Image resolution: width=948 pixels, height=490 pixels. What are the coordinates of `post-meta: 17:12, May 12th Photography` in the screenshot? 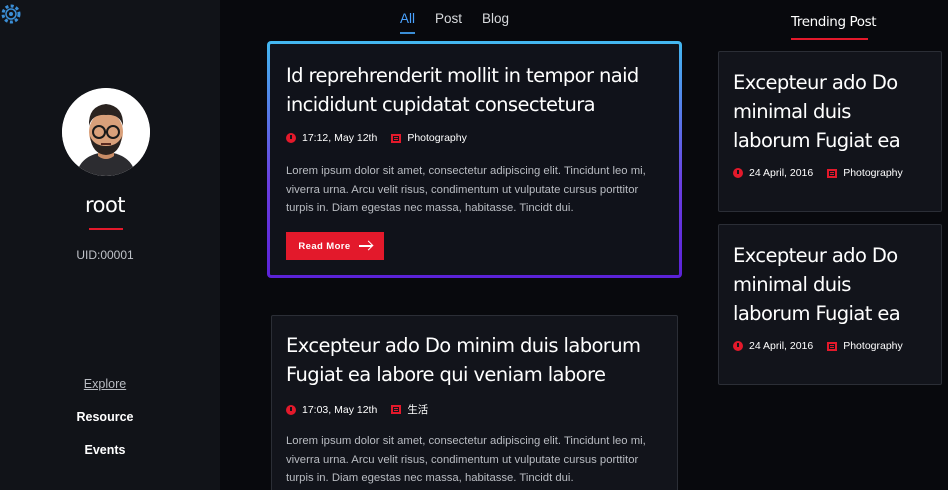 It's located at (376, 138).